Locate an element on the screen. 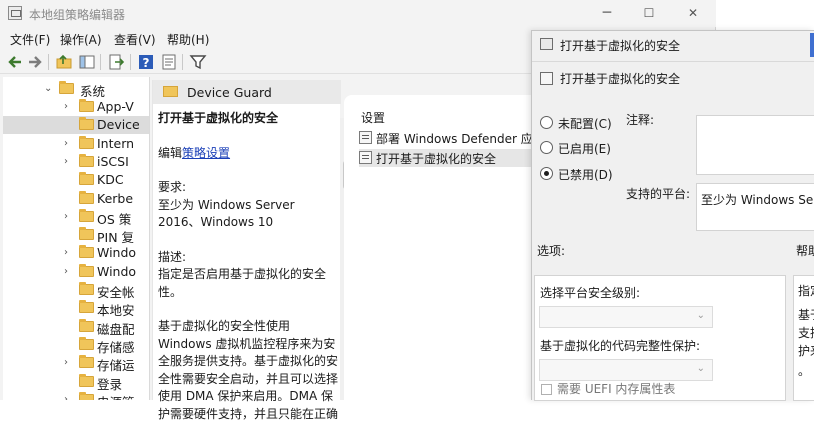  supported-platform-label: 支持的平台: is located at coordinates (658, 194).